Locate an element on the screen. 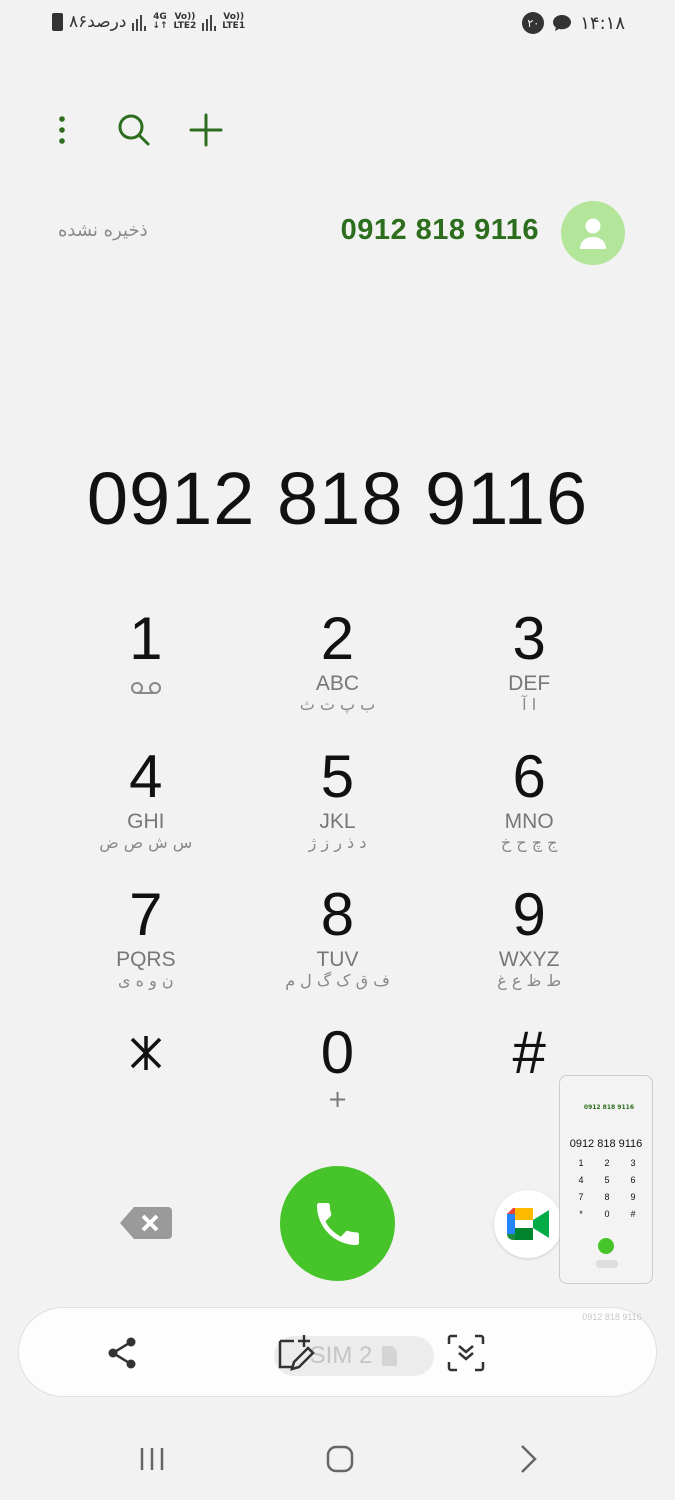 Image resolution: width=675 pixels, height=1500 pixels. thumbnail-key: 8 is located at coordinates (607, 1197).